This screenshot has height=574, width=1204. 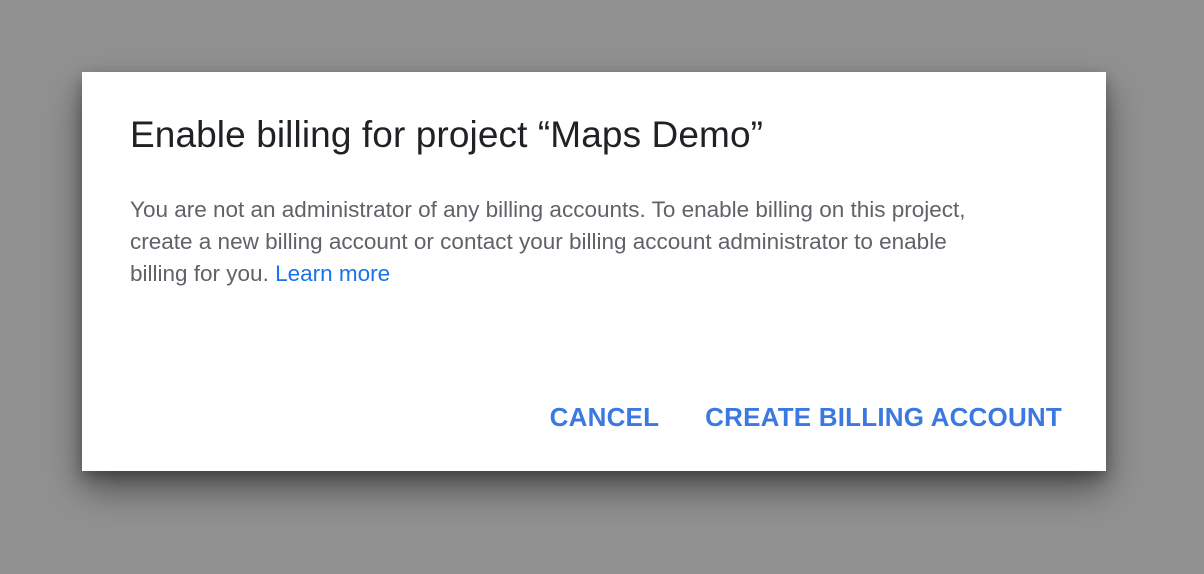 I want to click on dialog-actions: CANCEL CREATE BILLING ACCOUNT, so click(x=806, y=417).